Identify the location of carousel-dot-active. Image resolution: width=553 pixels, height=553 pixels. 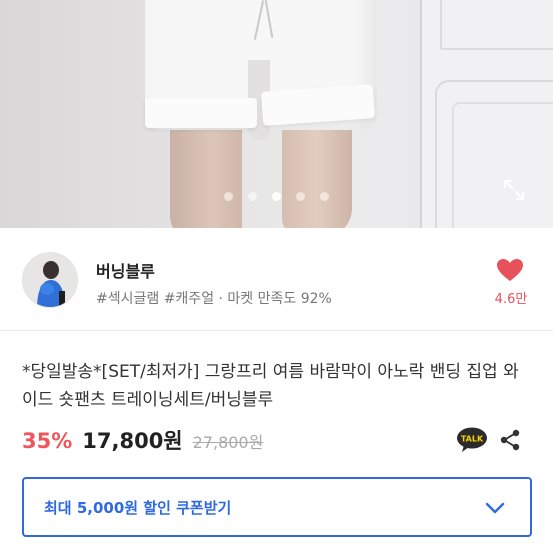
(276, 196).